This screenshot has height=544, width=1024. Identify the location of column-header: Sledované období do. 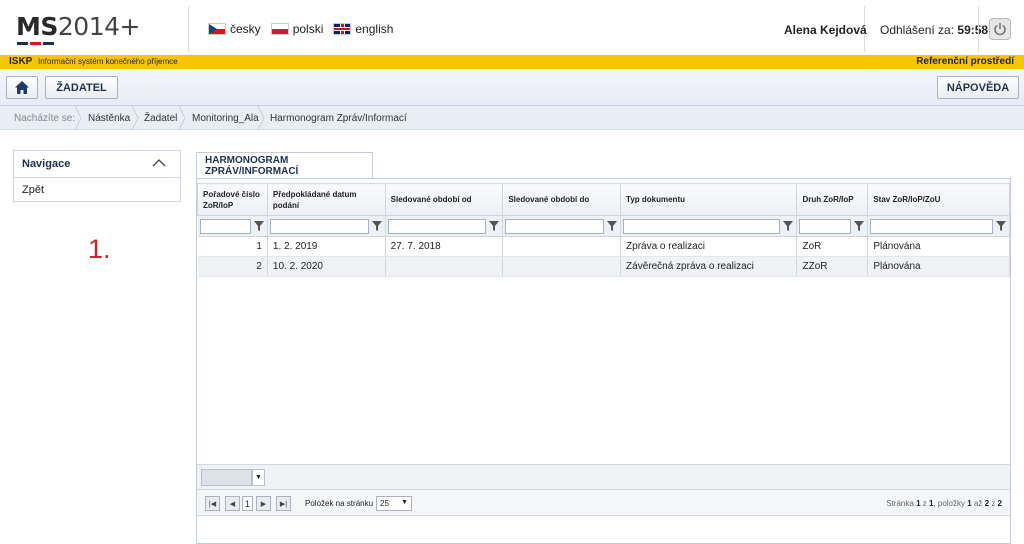
(562, 199).